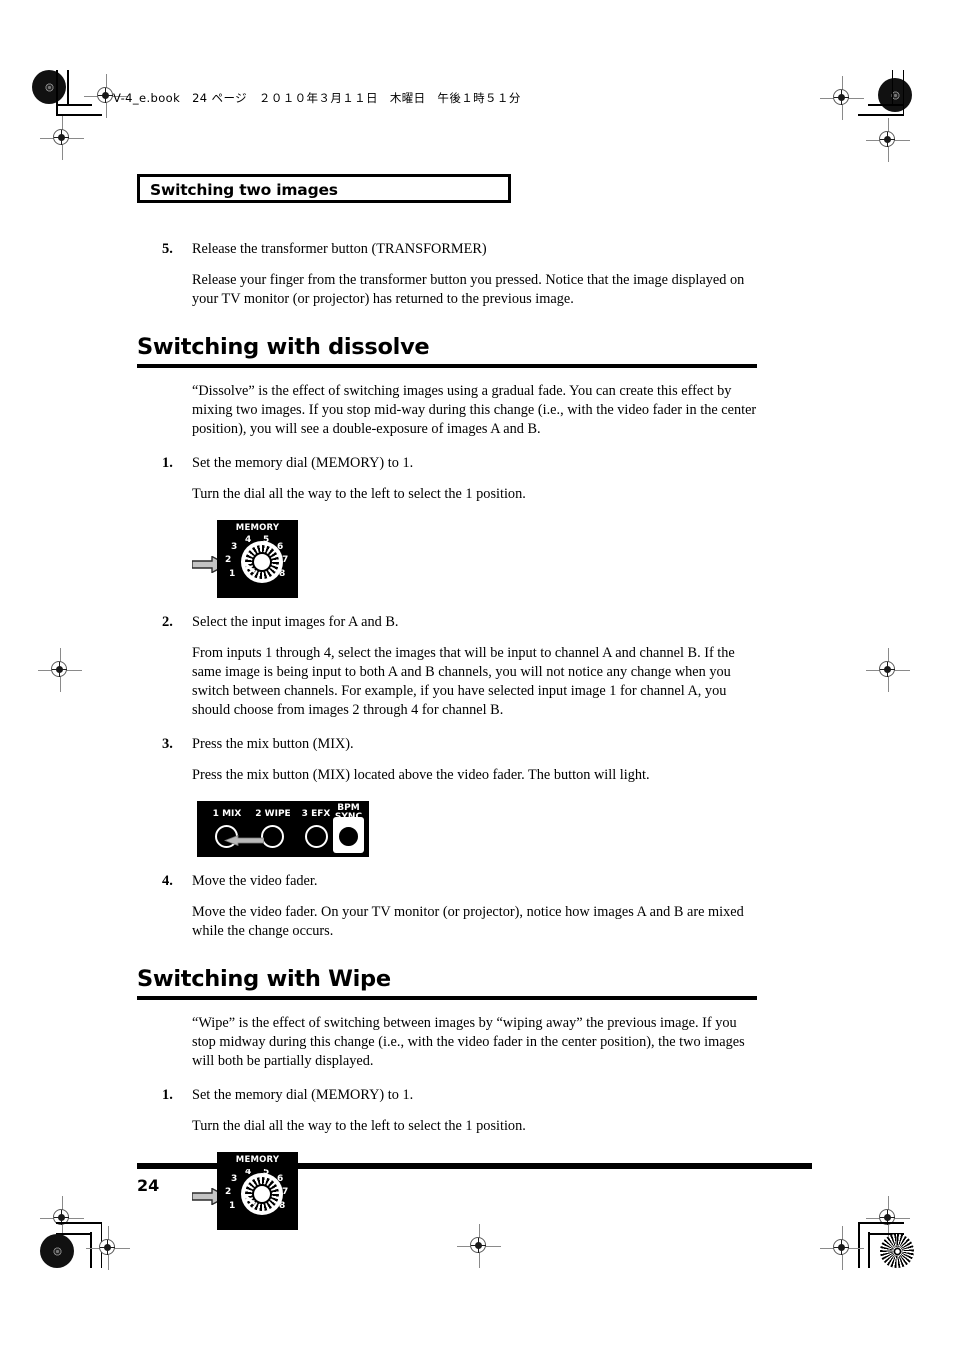 This screenshot has width=954, height=1351. I want to click on transition-button-panel: 1 MIX 2 WIPE 3 EFX BPM SYNC, so click(283, 828).